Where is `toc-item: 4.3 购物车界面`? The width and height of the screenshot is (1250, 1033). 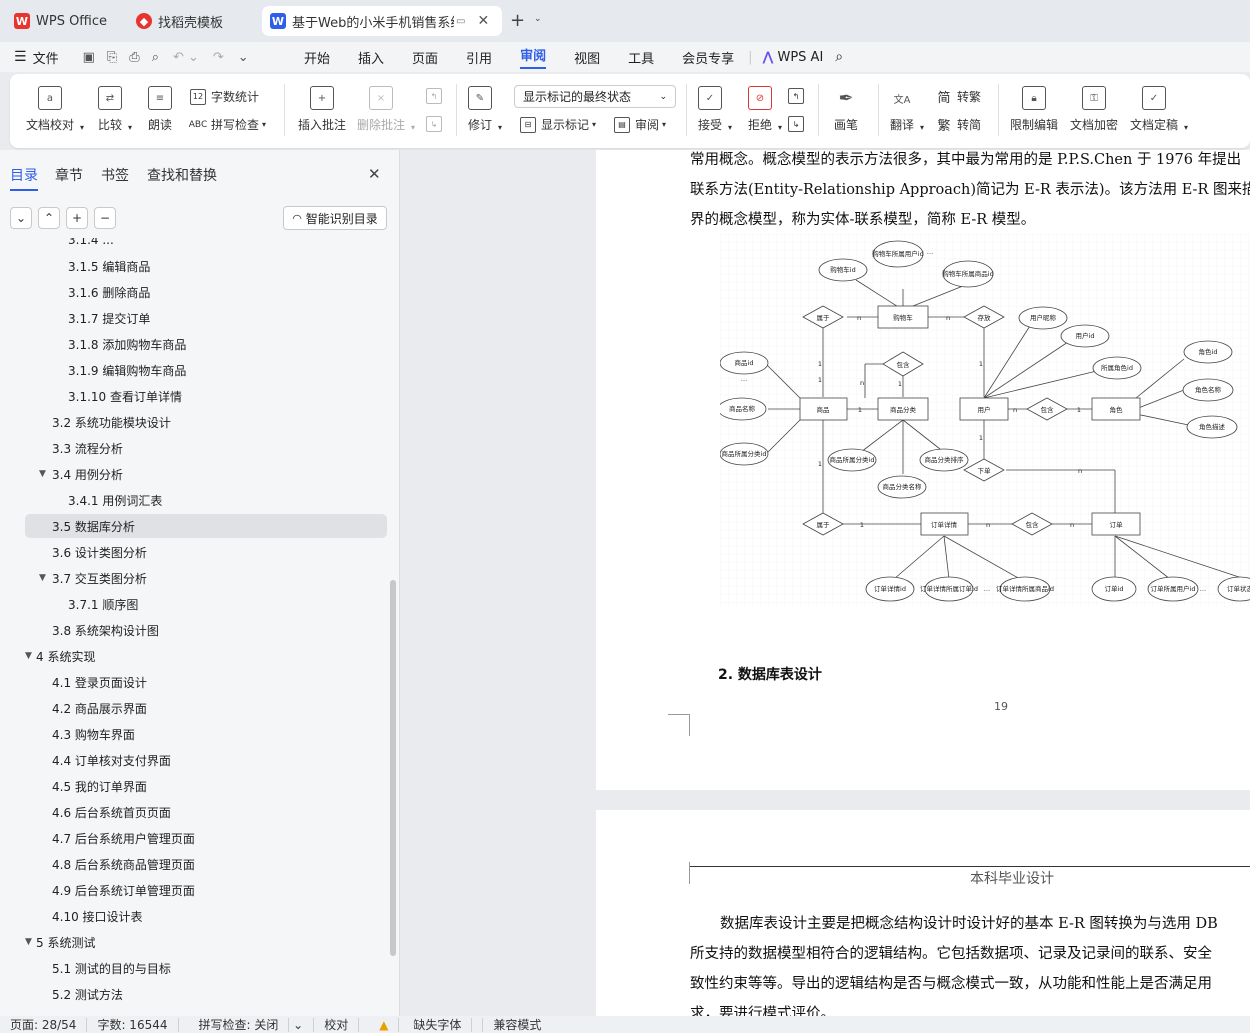 toc-item: 4.3 购物车界面 is located at coordinates (206, 734).